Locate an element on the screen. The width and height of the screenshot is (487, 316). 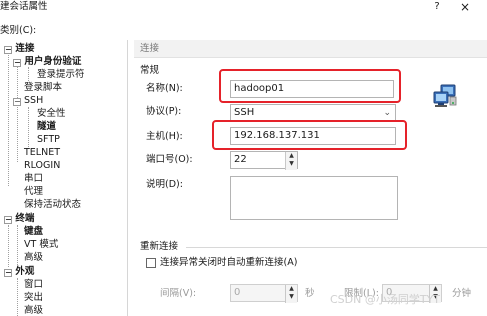
tree-item-ssh: − SSH is located at coordinates (28, 100).